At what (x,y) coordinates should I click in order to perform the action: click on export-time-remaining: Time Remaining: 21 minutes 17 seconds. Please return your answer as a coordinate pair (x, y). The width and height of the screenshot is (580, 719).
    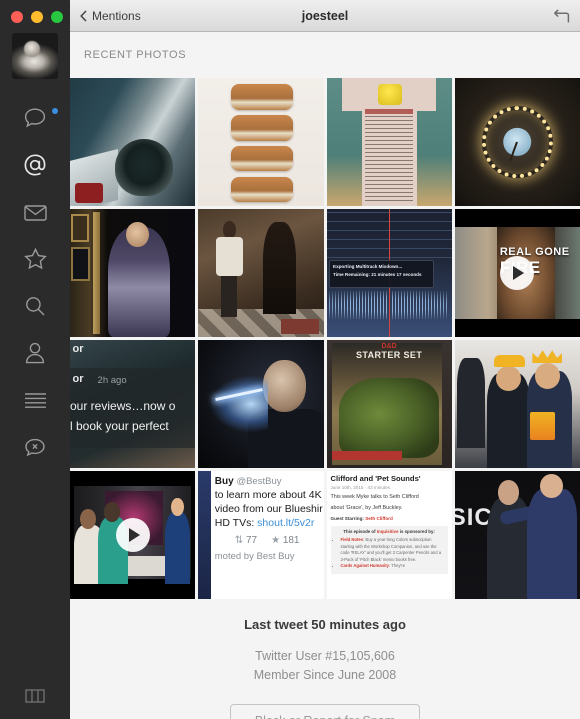
    Looking at the image, I should click on (377, 275).